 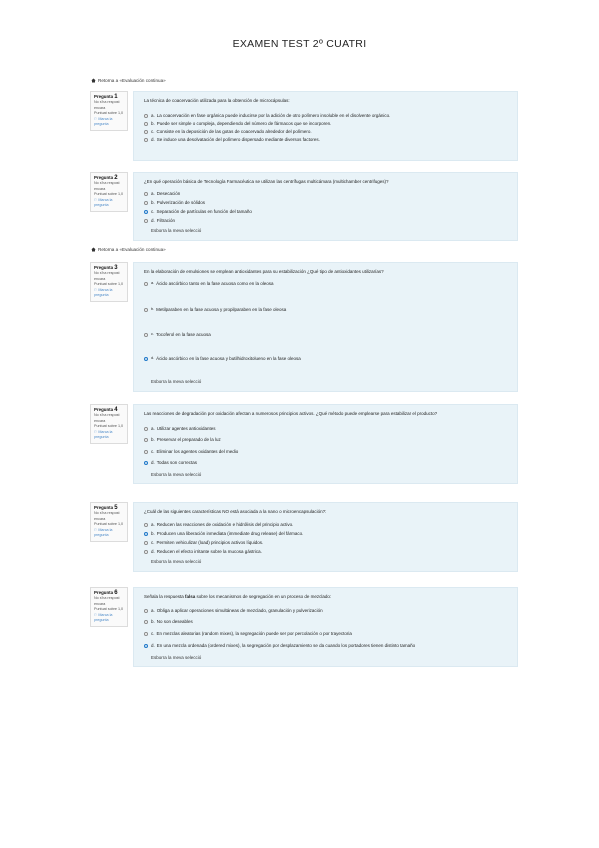 What do you see at coordinates (327, 193) in the screenshot?
I see `answer-option: a. Desecación` at bounding box center [327, 193].